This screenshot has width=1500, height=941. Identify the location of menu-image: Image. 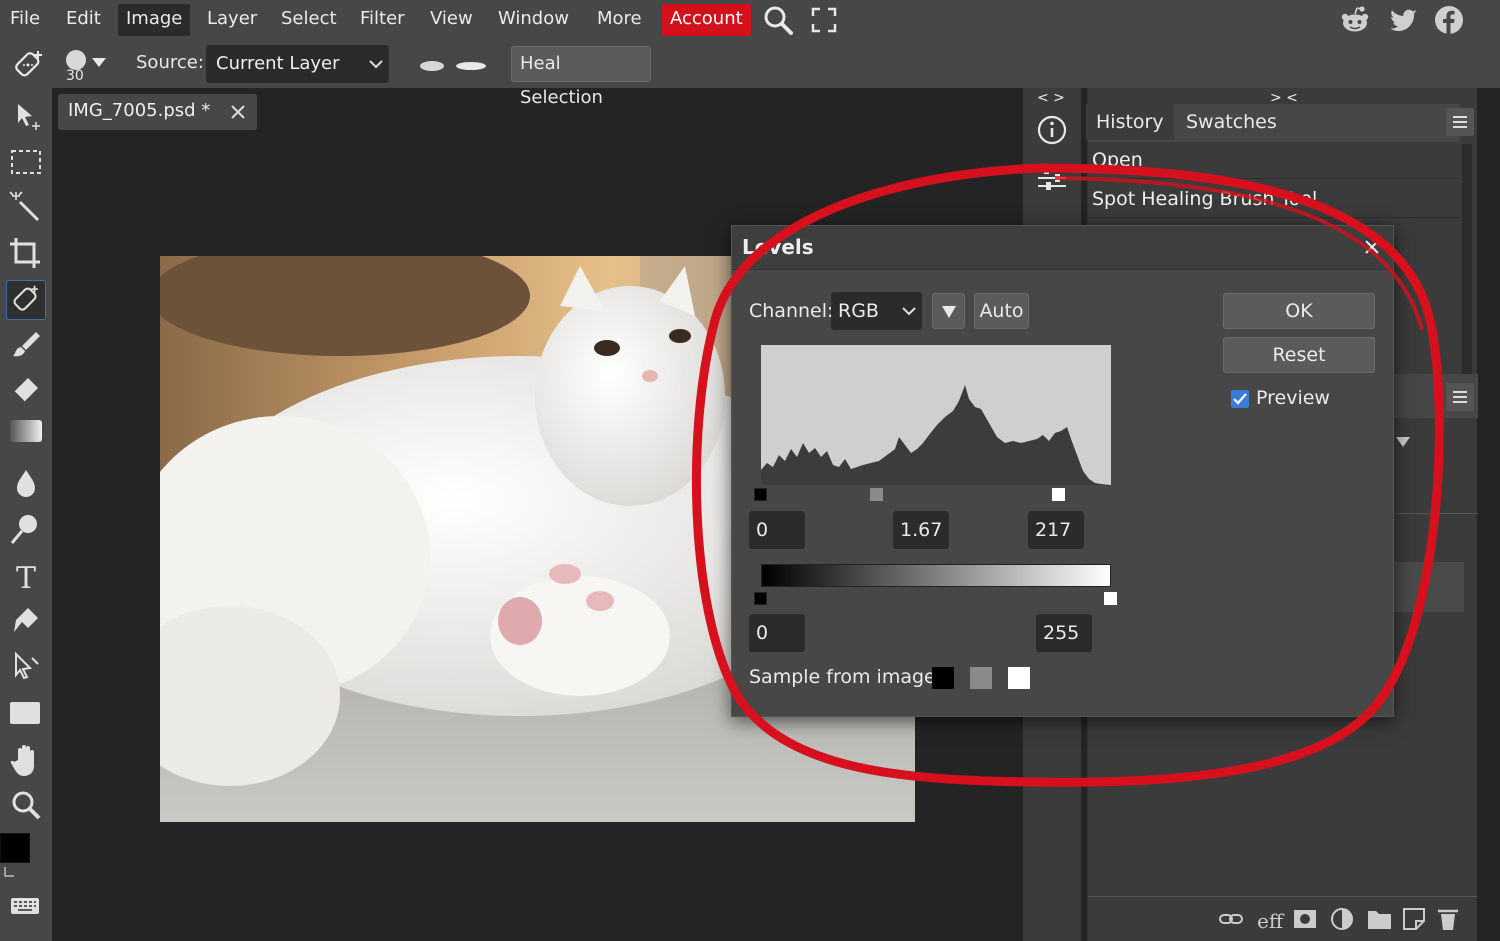
(154, 20).